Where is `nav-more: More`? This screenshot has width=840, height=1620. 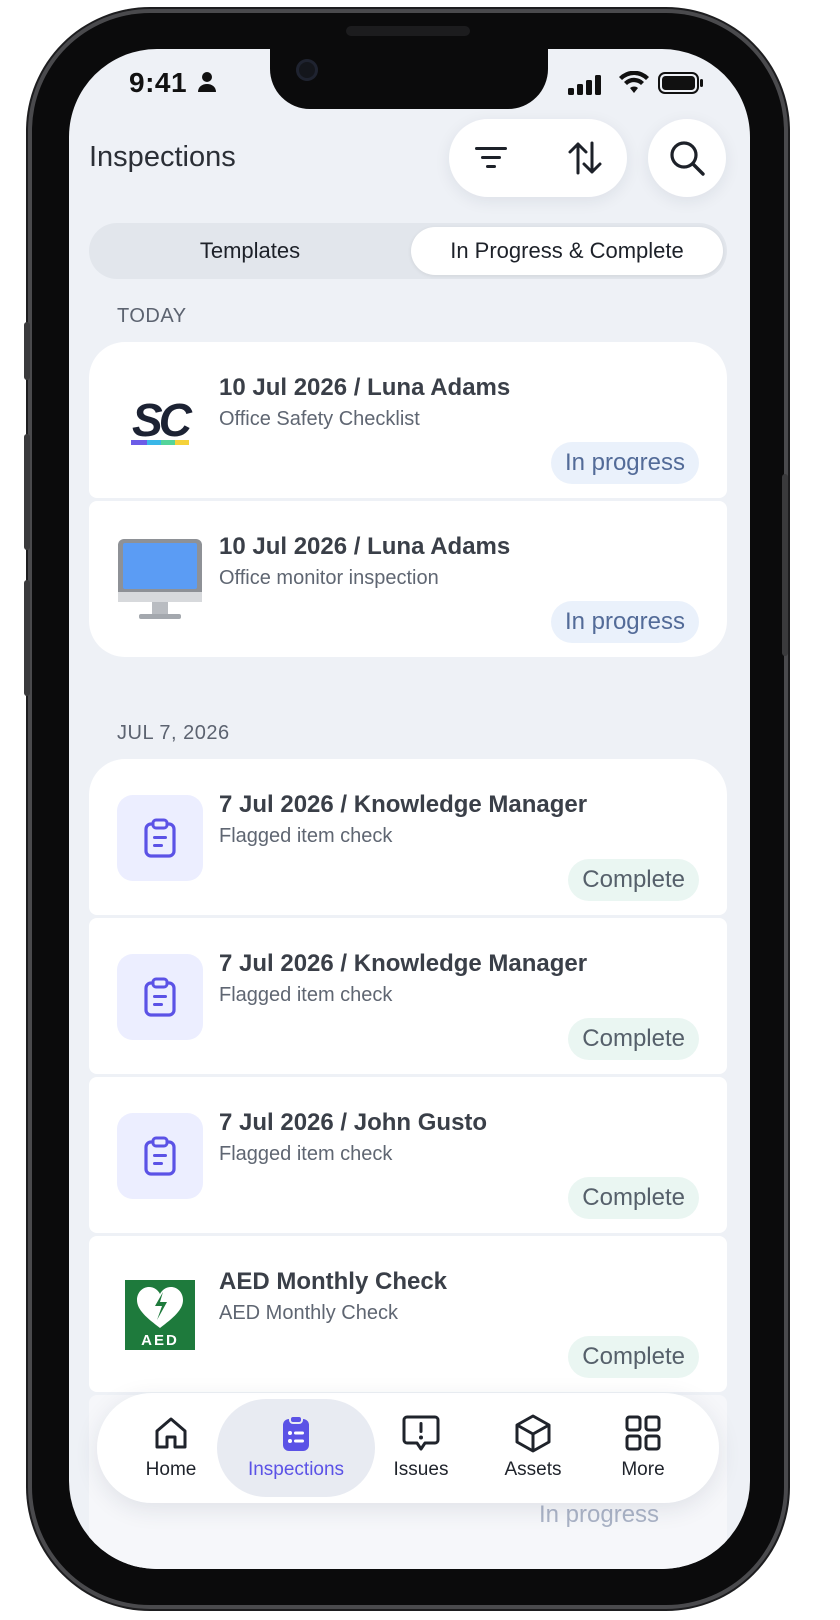
nav-more: More is located at coordinates (643, 1448).